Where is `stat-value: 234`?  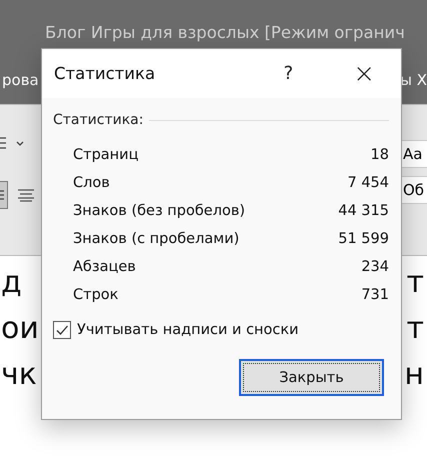 stat-value: 234 is located at coordinates (375, 267).